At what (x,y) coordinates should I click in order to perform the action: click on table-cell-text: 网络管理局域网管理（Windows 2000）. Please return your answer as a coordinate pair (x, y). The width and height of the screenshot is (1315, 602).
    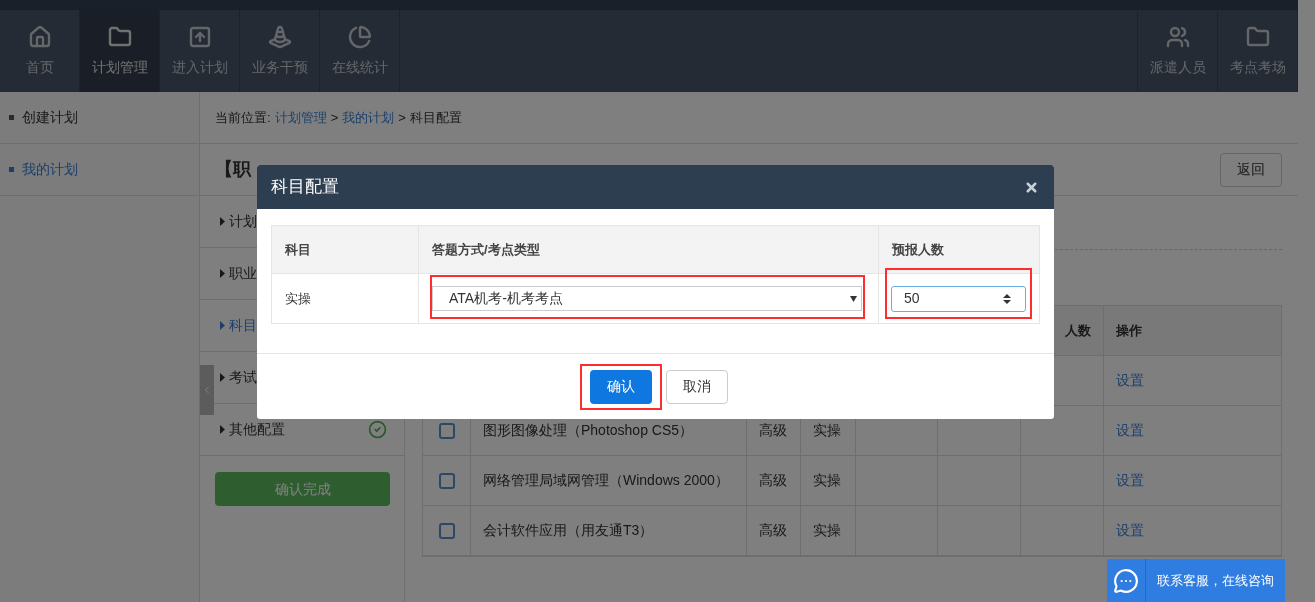
    Looking at the image, I should click on (606, 480).